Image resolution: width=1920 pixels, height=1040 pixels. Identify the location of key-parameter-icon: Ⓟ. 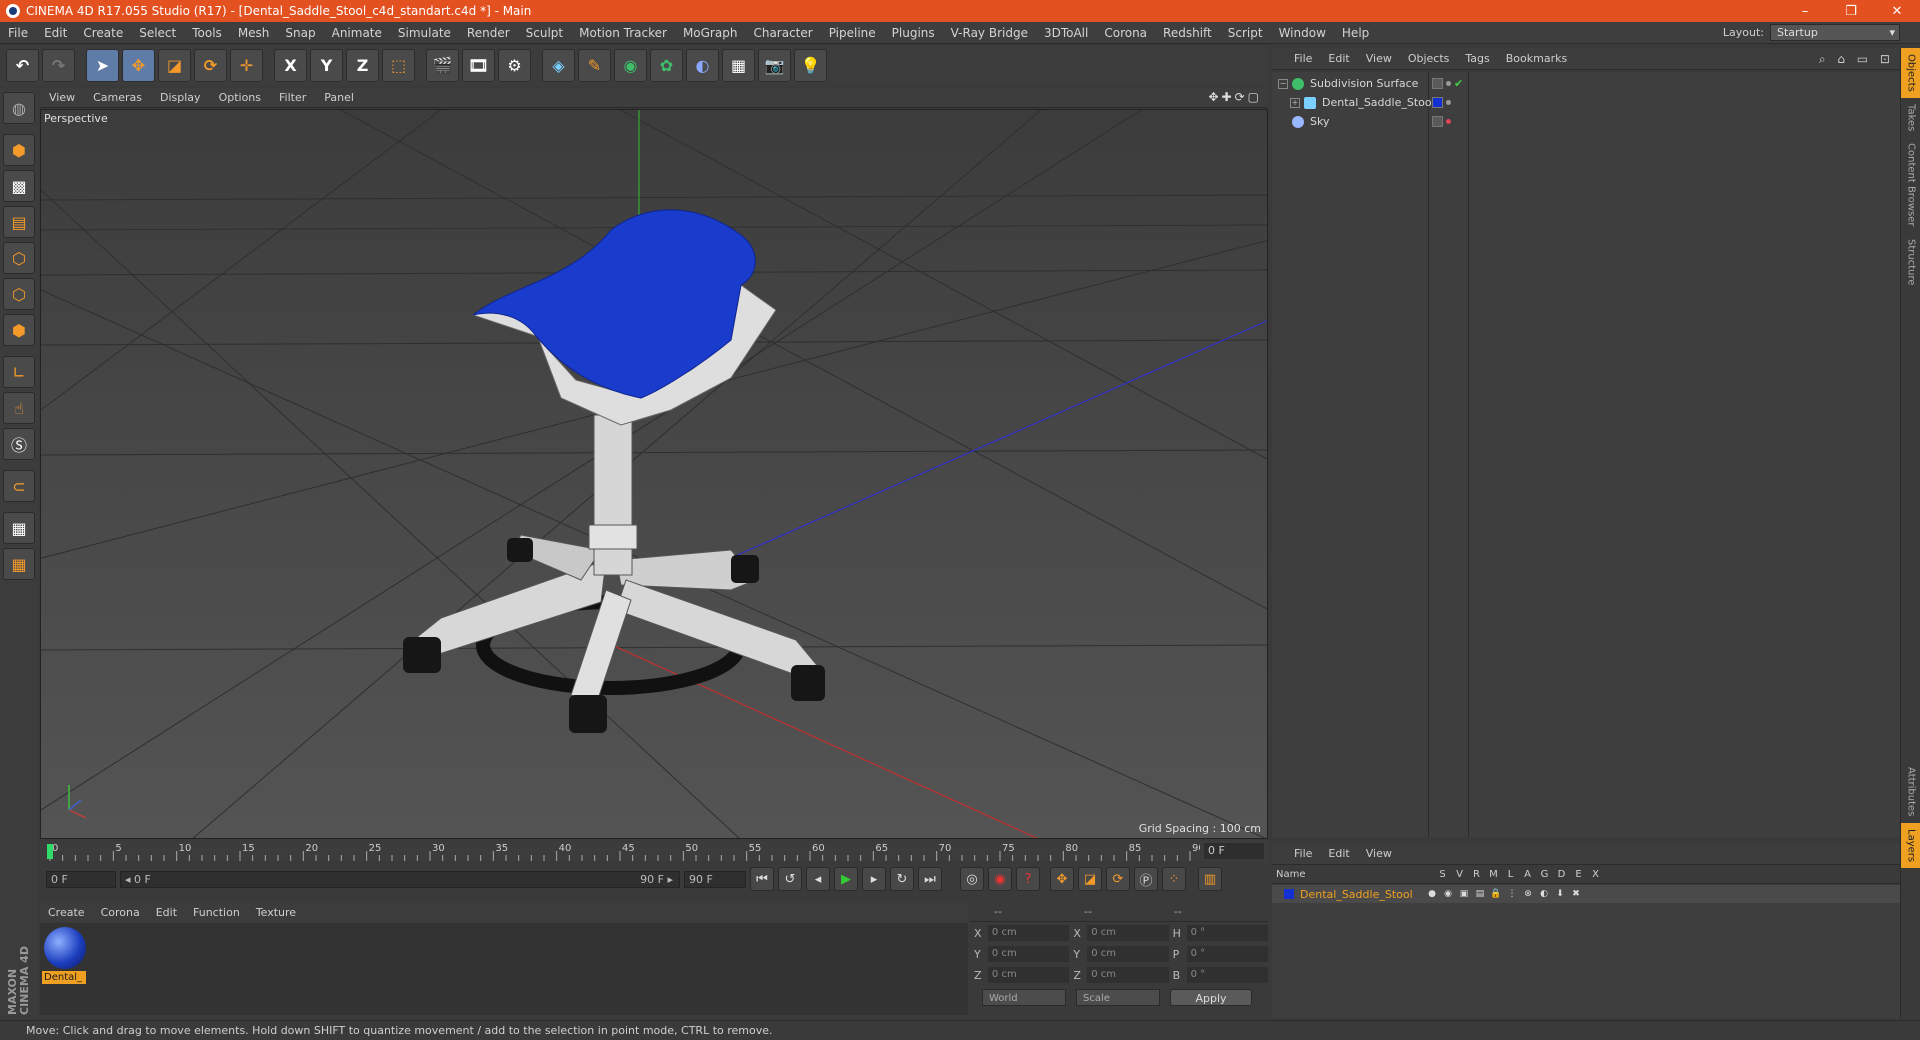
(1146, 879).